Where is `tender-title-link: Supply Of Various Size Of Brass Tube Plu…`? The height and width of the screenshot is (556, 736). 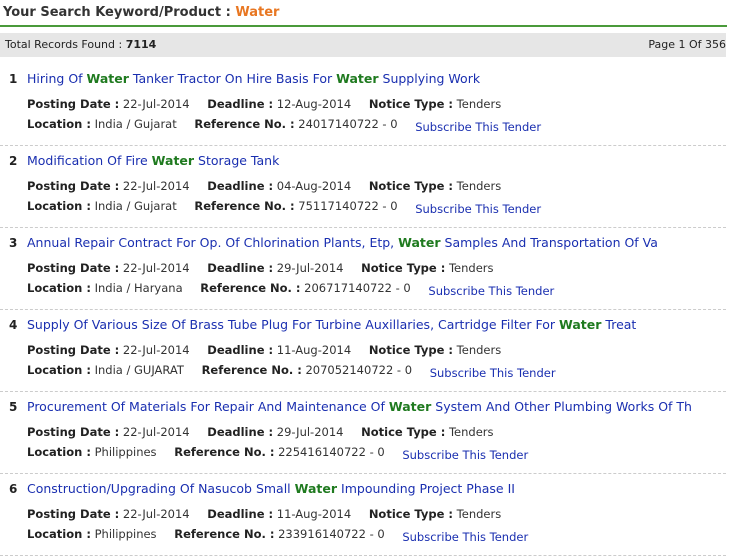 tender-title-link: Supply Of Various Size Of Brass Tube Plu… is located at coordinates (331, 324).